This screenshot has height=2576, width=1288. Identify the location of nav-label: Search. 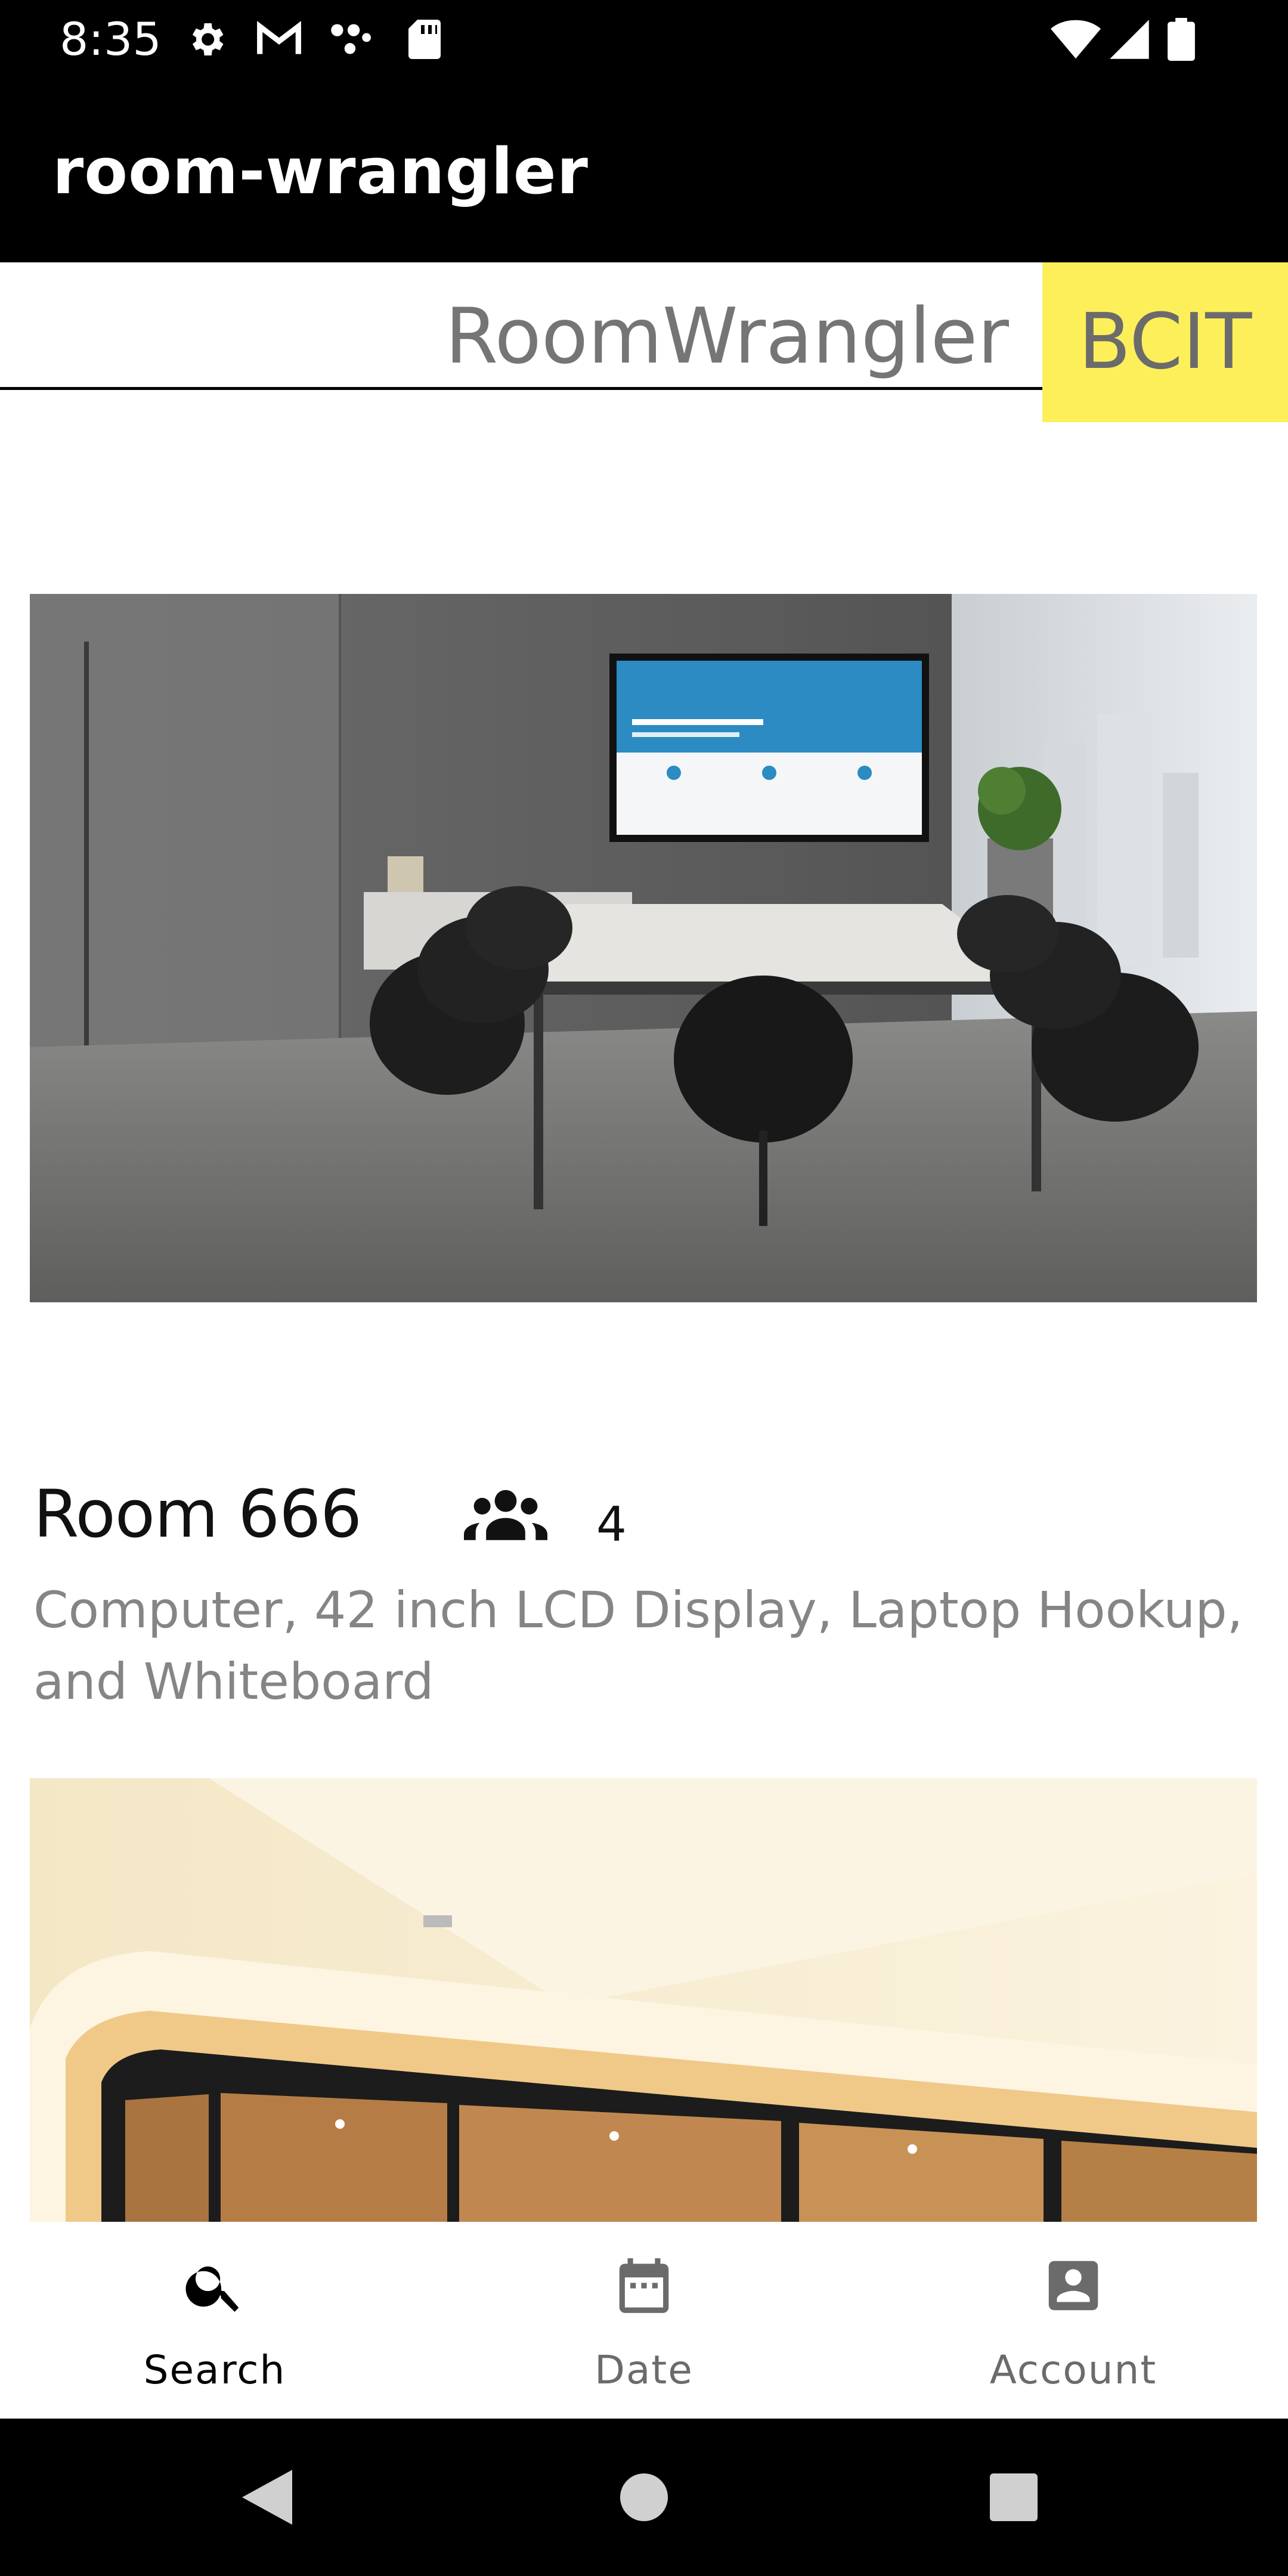
(215, 2370).